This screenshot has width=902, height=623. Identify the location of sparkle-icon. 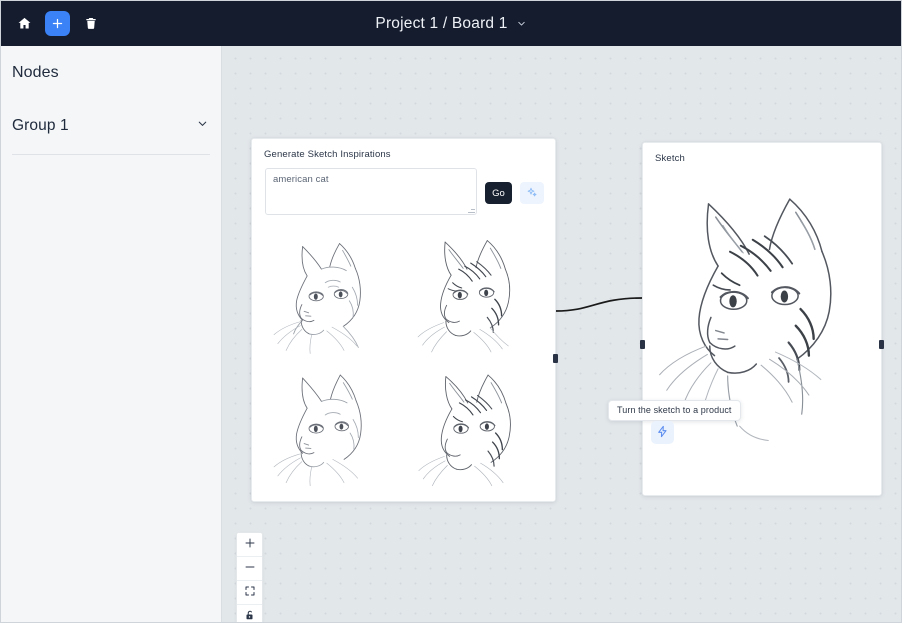
(532, 193).